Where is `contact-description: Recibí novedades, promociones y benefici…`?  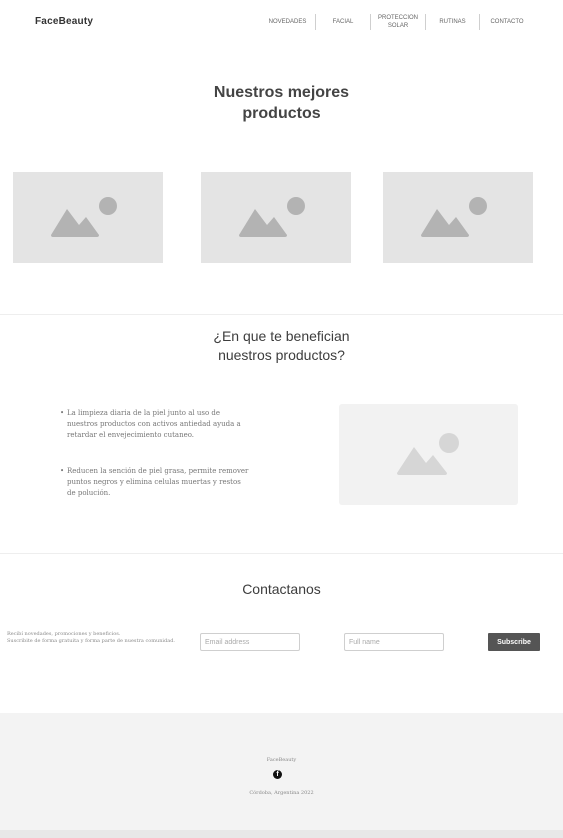
contact-description: Recibí novedades, promociones y benefici… is located at coordinates (102, 638).